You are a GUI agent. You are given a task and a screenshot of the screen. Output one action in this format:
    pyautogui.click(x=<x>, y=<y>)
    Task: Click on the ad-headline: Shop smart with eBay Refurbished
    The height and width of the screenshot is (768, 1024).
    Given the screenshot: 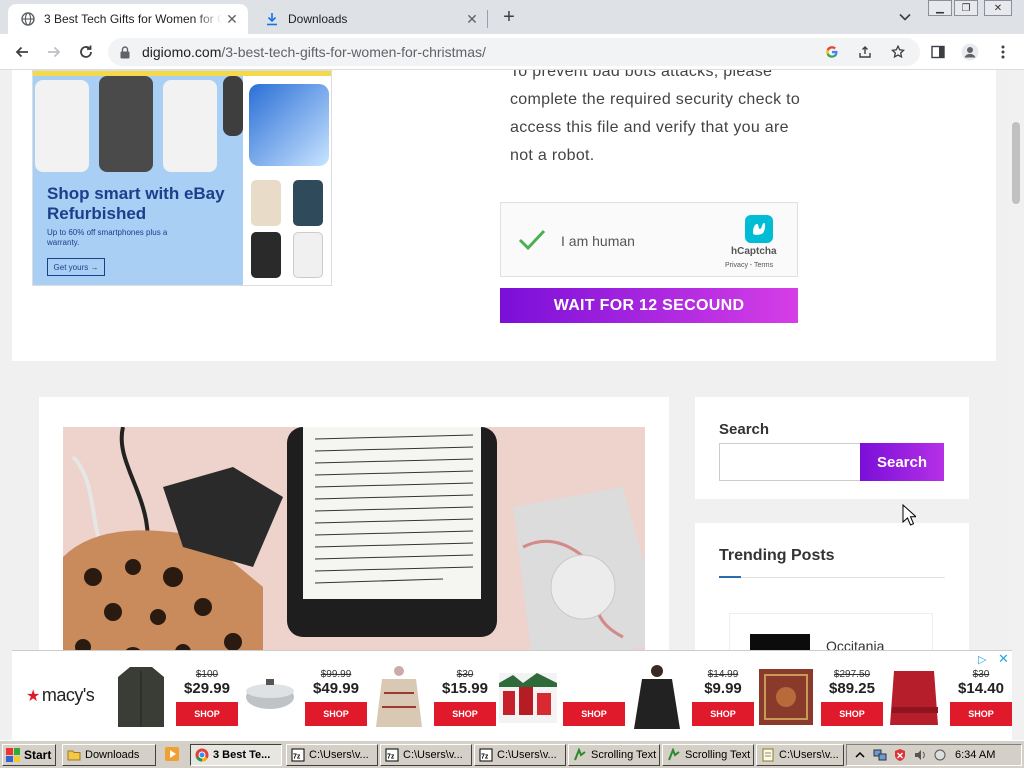 What is the action you would take?
    pyautogui.click(x=136, y=203)
    